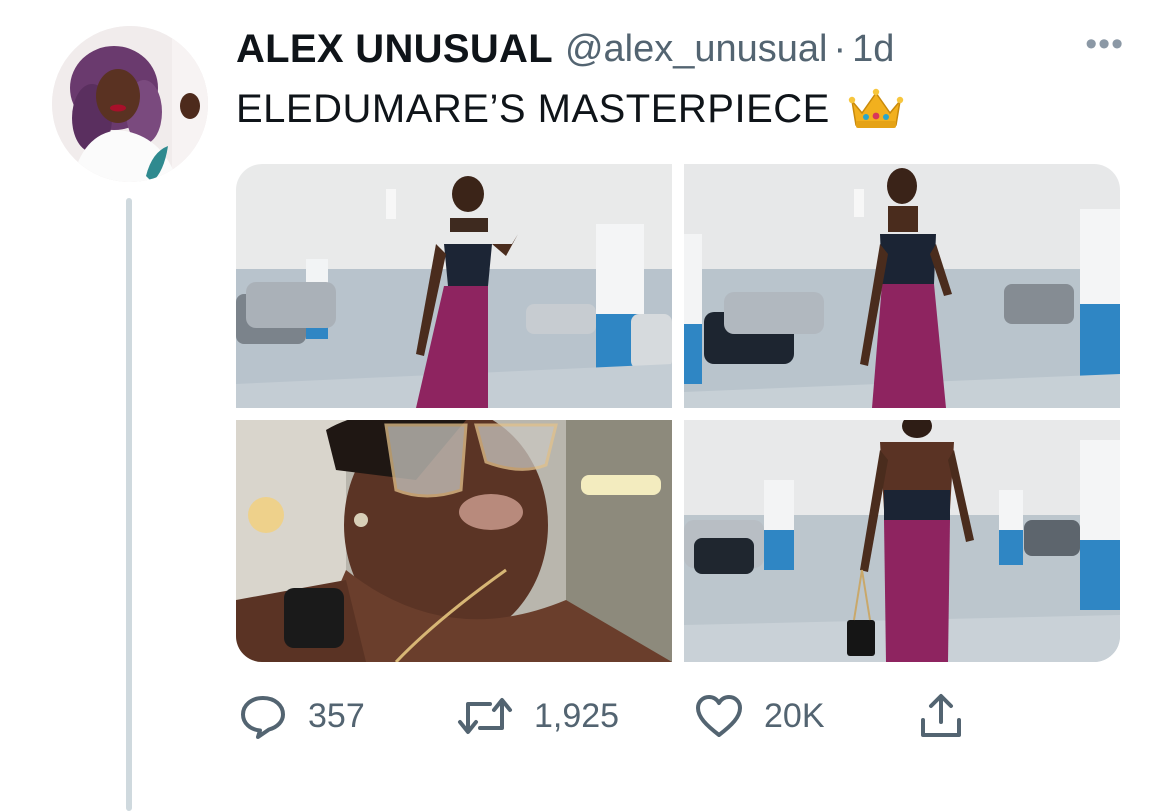 Image resolution: width=1170 pixels, height=811 pixels. Describe the element at coordinates (130, 104) in the screenshot. I see `avatar` at that location.